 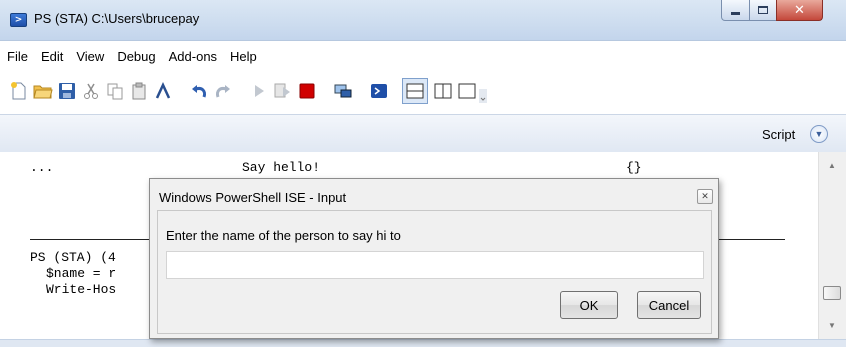 What do you see at coordinates (735, 13) in the screenshot?
I see `minimize-icon` at bounding box center [735, 13].